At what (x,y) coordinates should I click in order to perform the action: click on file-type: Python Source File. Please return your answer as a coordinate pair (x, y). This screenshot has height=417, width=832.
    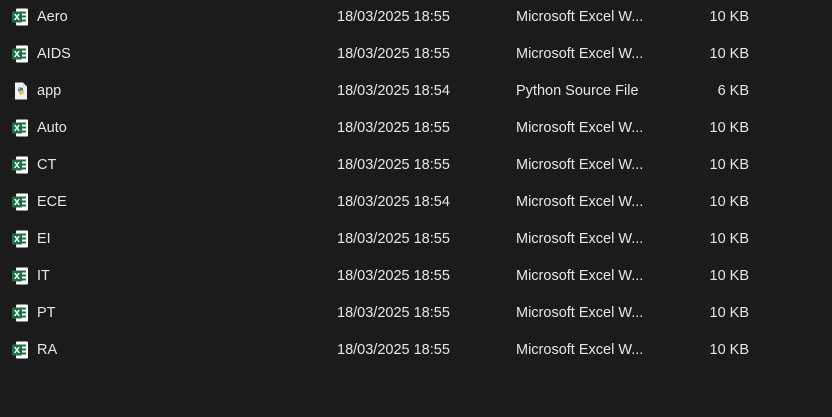
    Looking at the image, I should click on (577, 90).